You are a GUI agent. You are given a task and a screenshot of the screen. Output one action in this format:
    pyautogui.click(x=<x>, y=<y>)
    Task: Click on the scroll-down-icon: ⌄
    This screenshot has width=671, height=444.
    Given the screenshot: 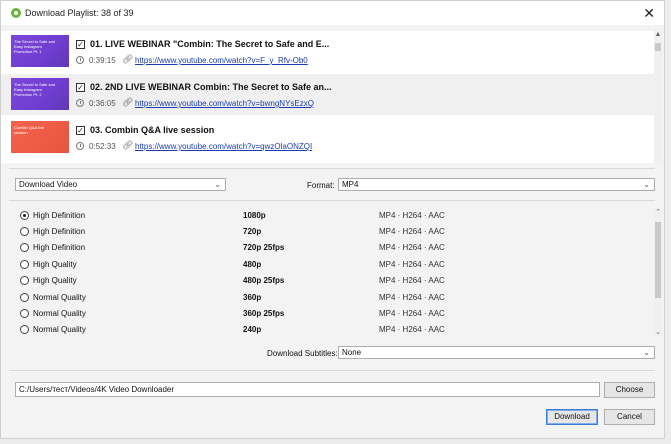 What is the action you would take?
    pyautogui.click(x=658, y=332)
    